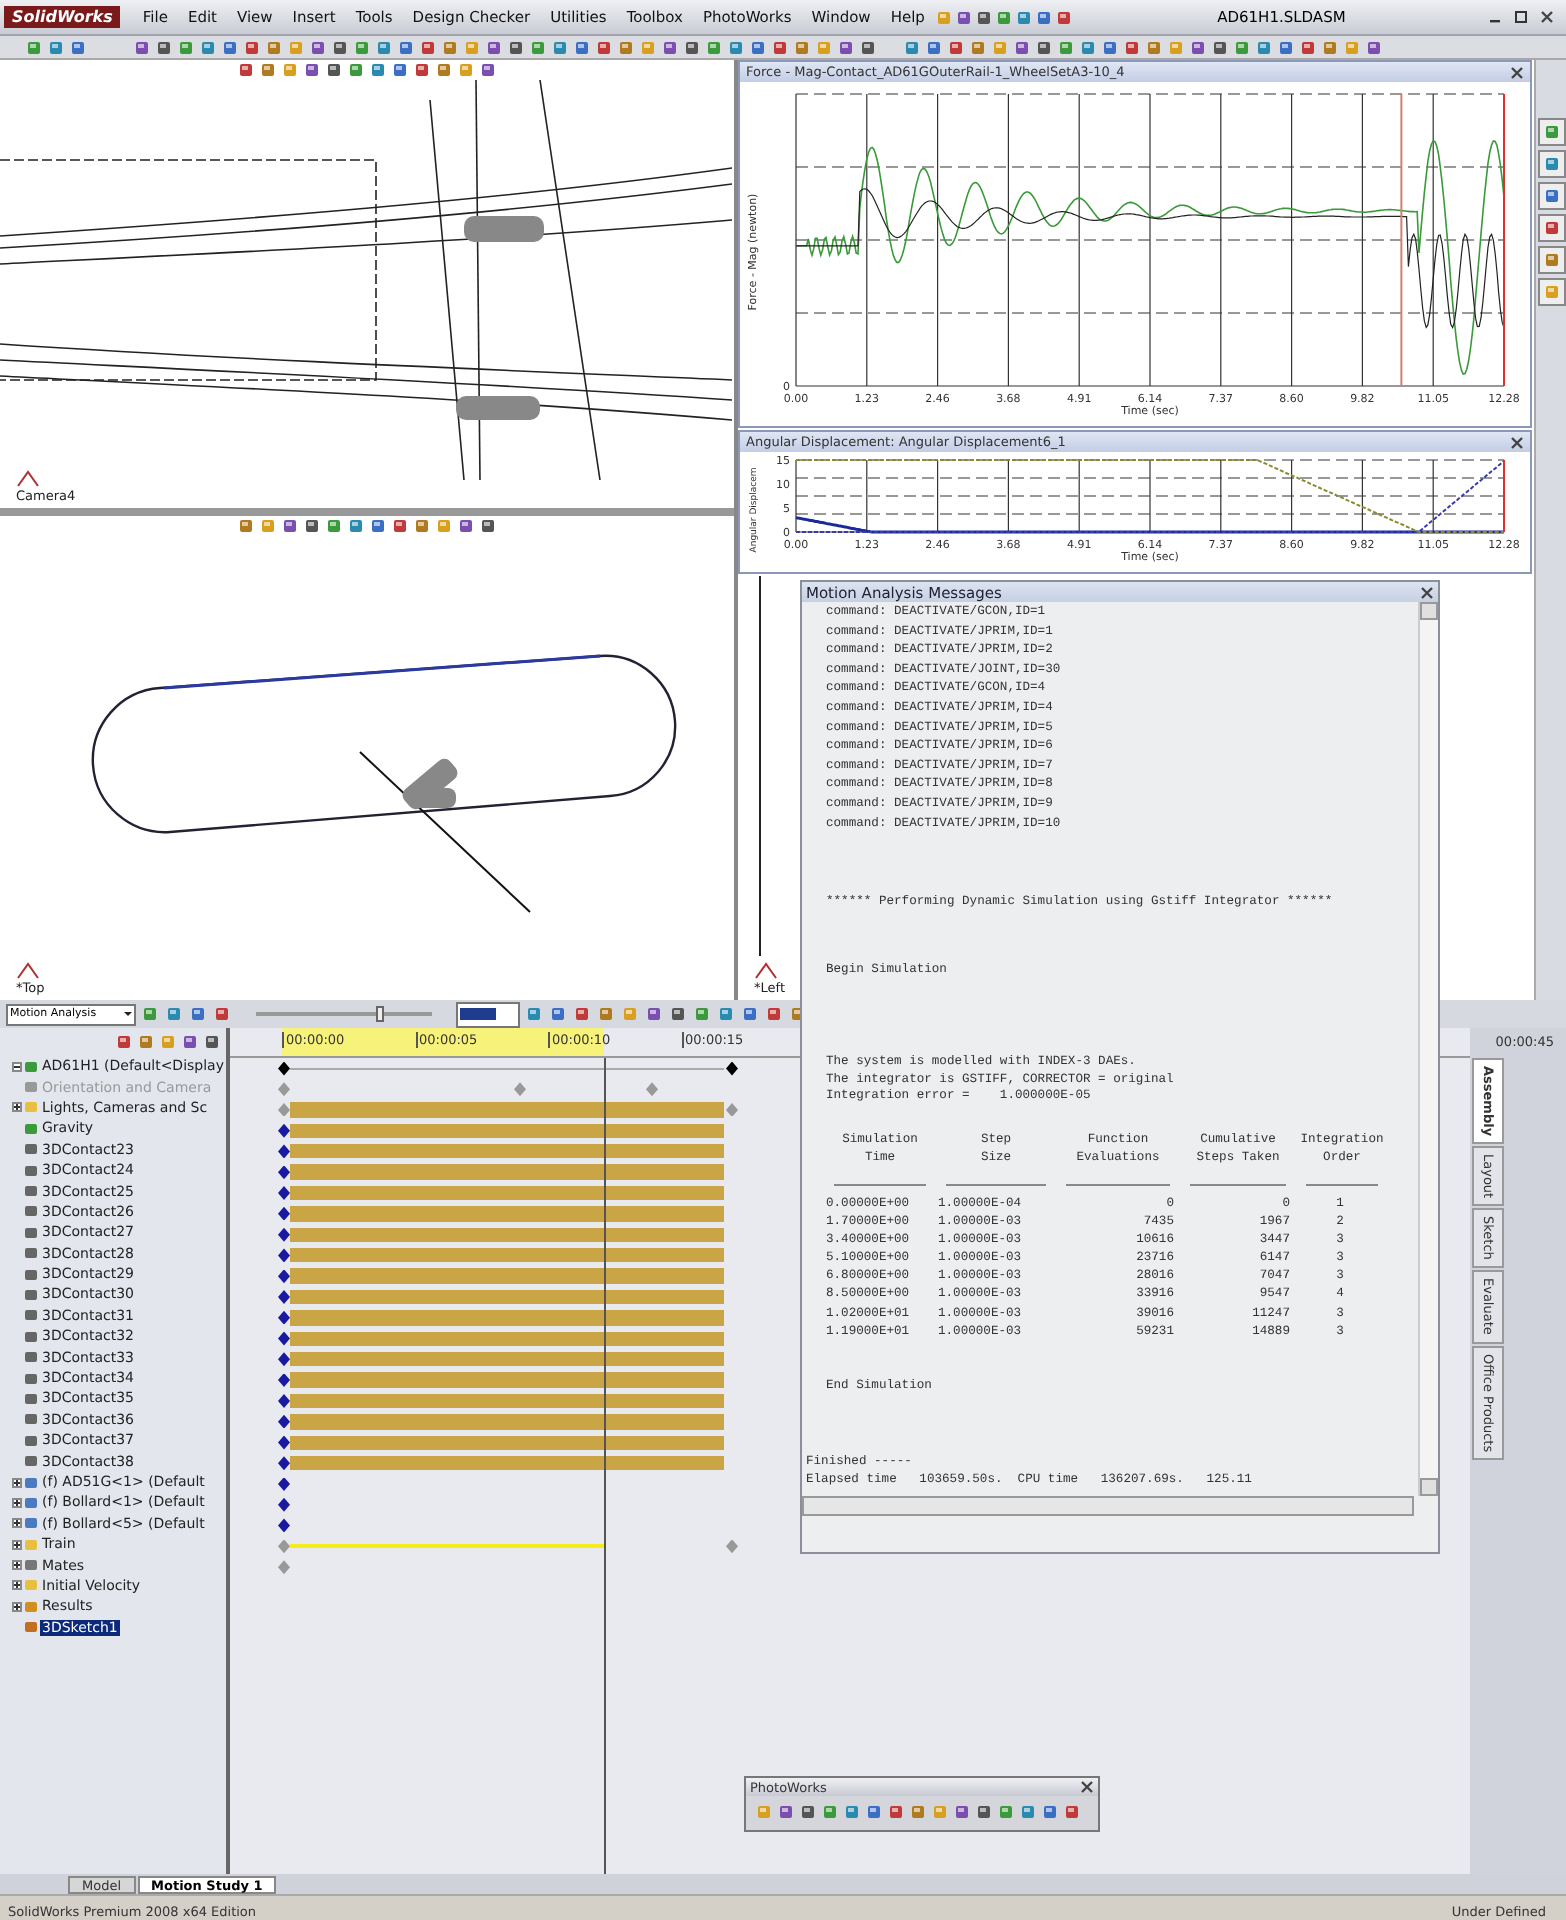 This screenshot has height=1920, width=1566. I want to click on horizontal-scrollbar, so click(1108, 1506).